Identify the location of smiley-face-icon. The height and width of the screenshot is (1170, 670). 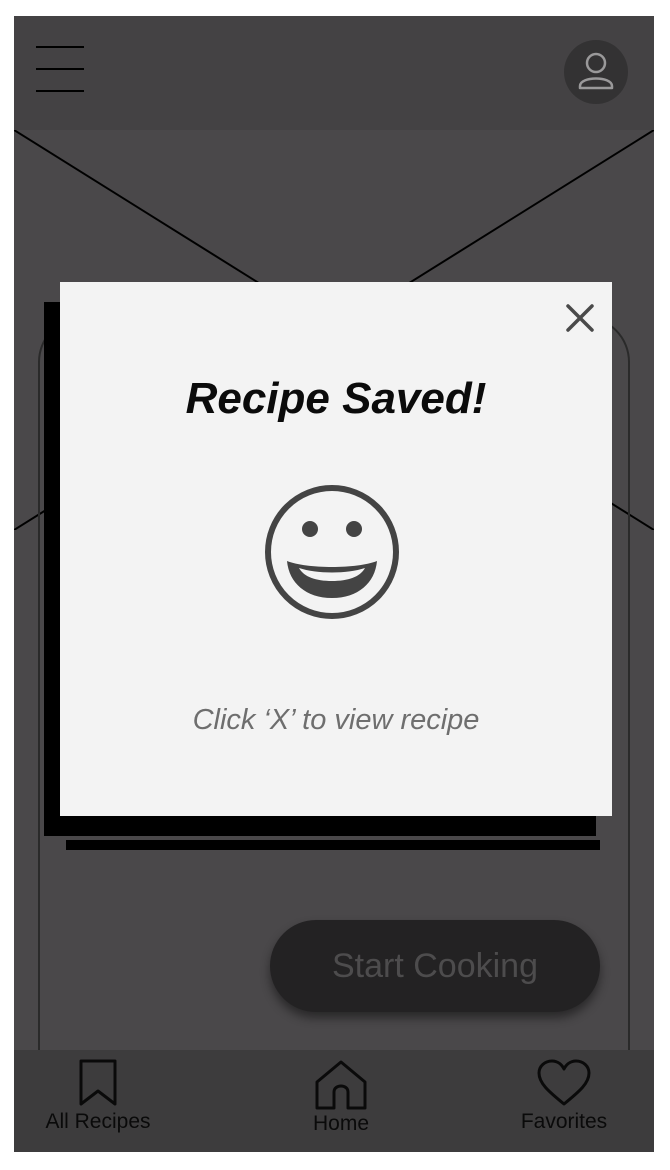
(332, 552).